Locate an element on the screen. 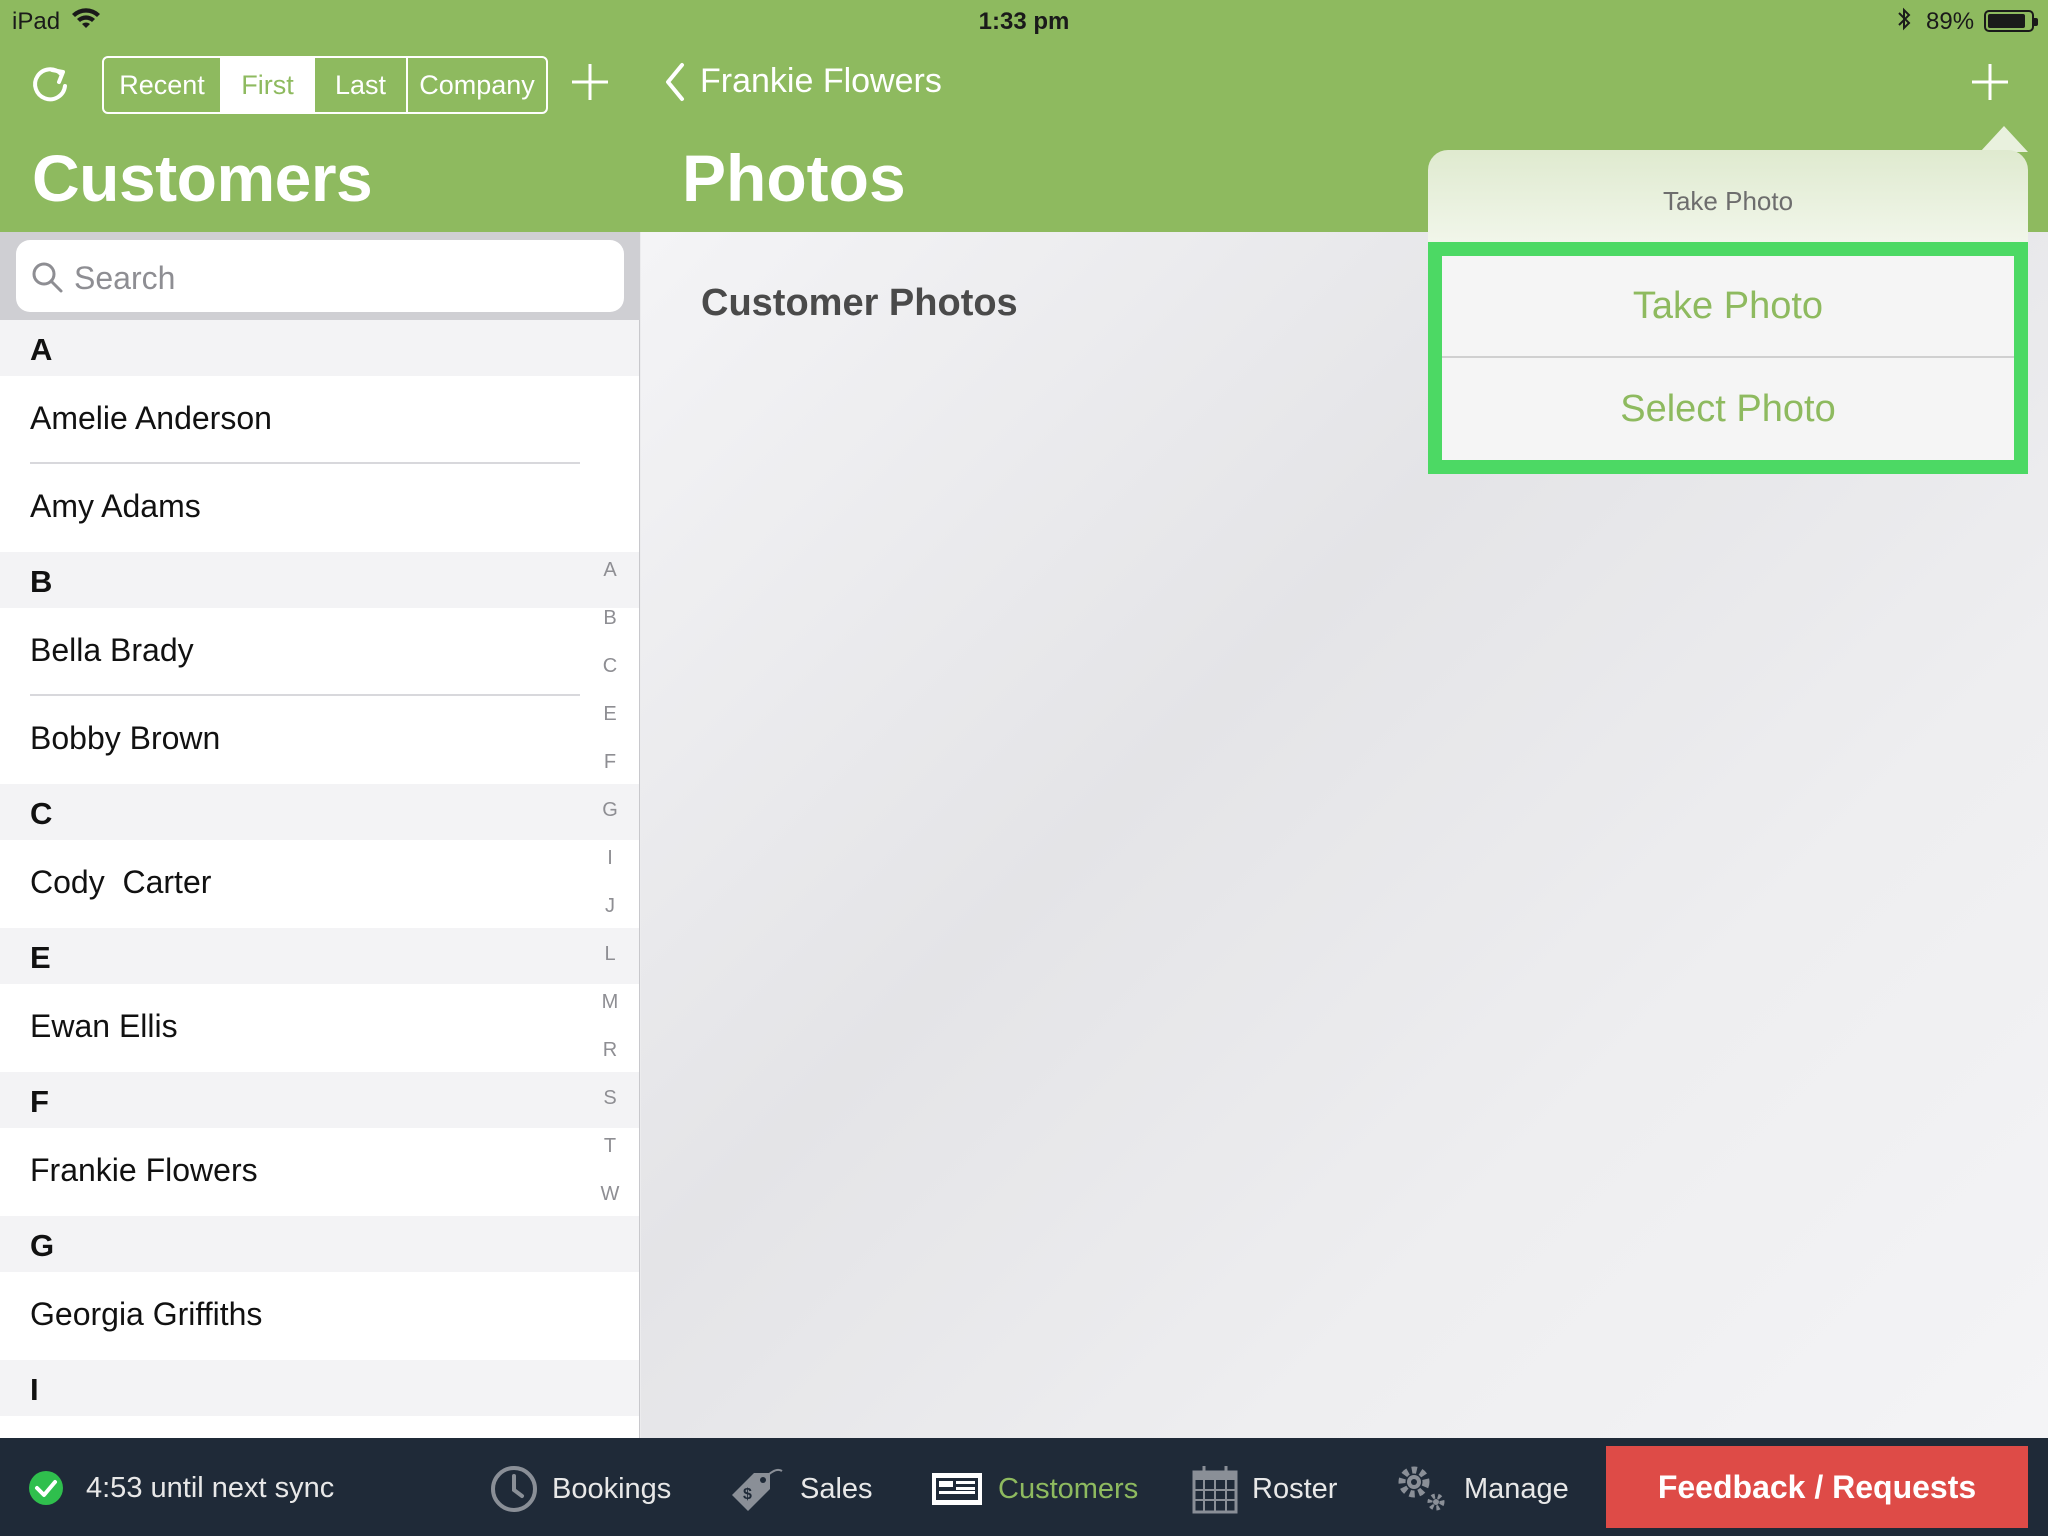 The width and height of the screenshot is (2048, 1536). index-letter: F is located at coordinates (610, 770).